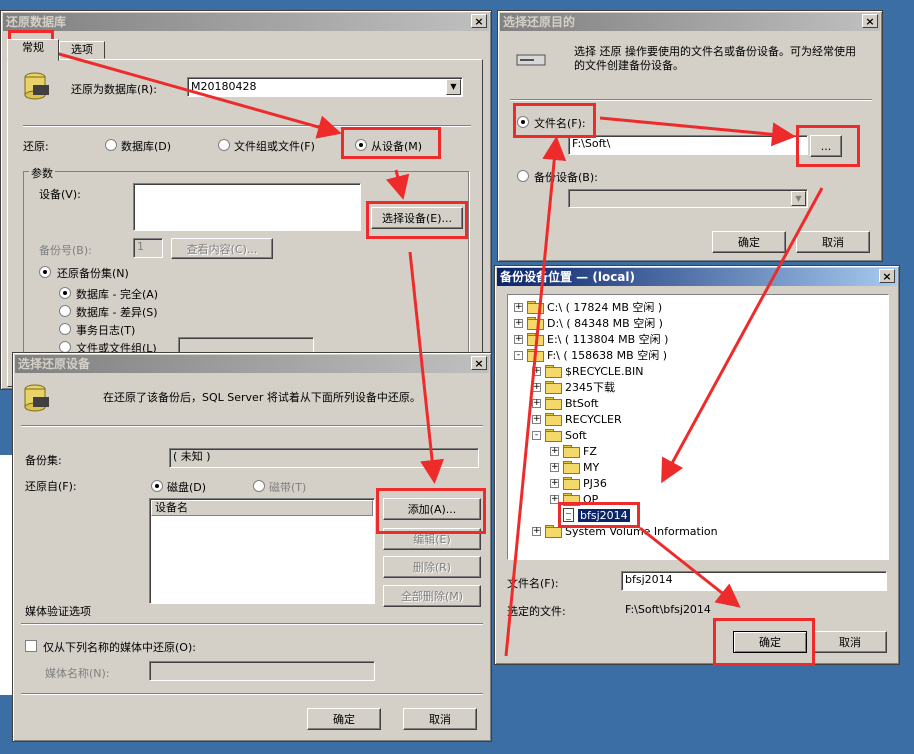  Describe the element at coordinates (140, 246) in the screenshot. I see `backup-no-value: 1` at that location.